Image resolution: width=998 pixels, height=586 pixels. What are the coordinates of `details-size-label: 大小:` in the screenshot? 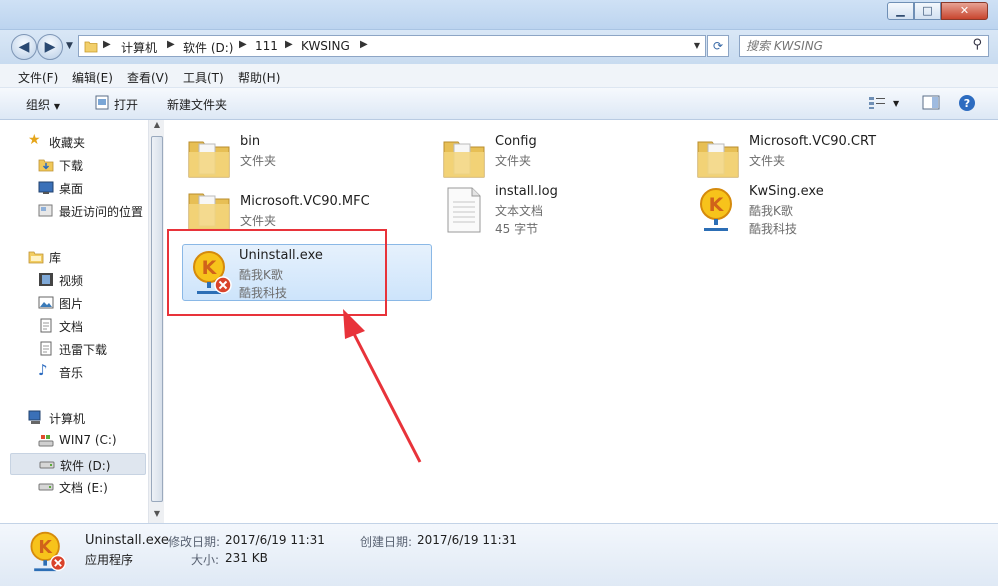 It's located at (205, 560).